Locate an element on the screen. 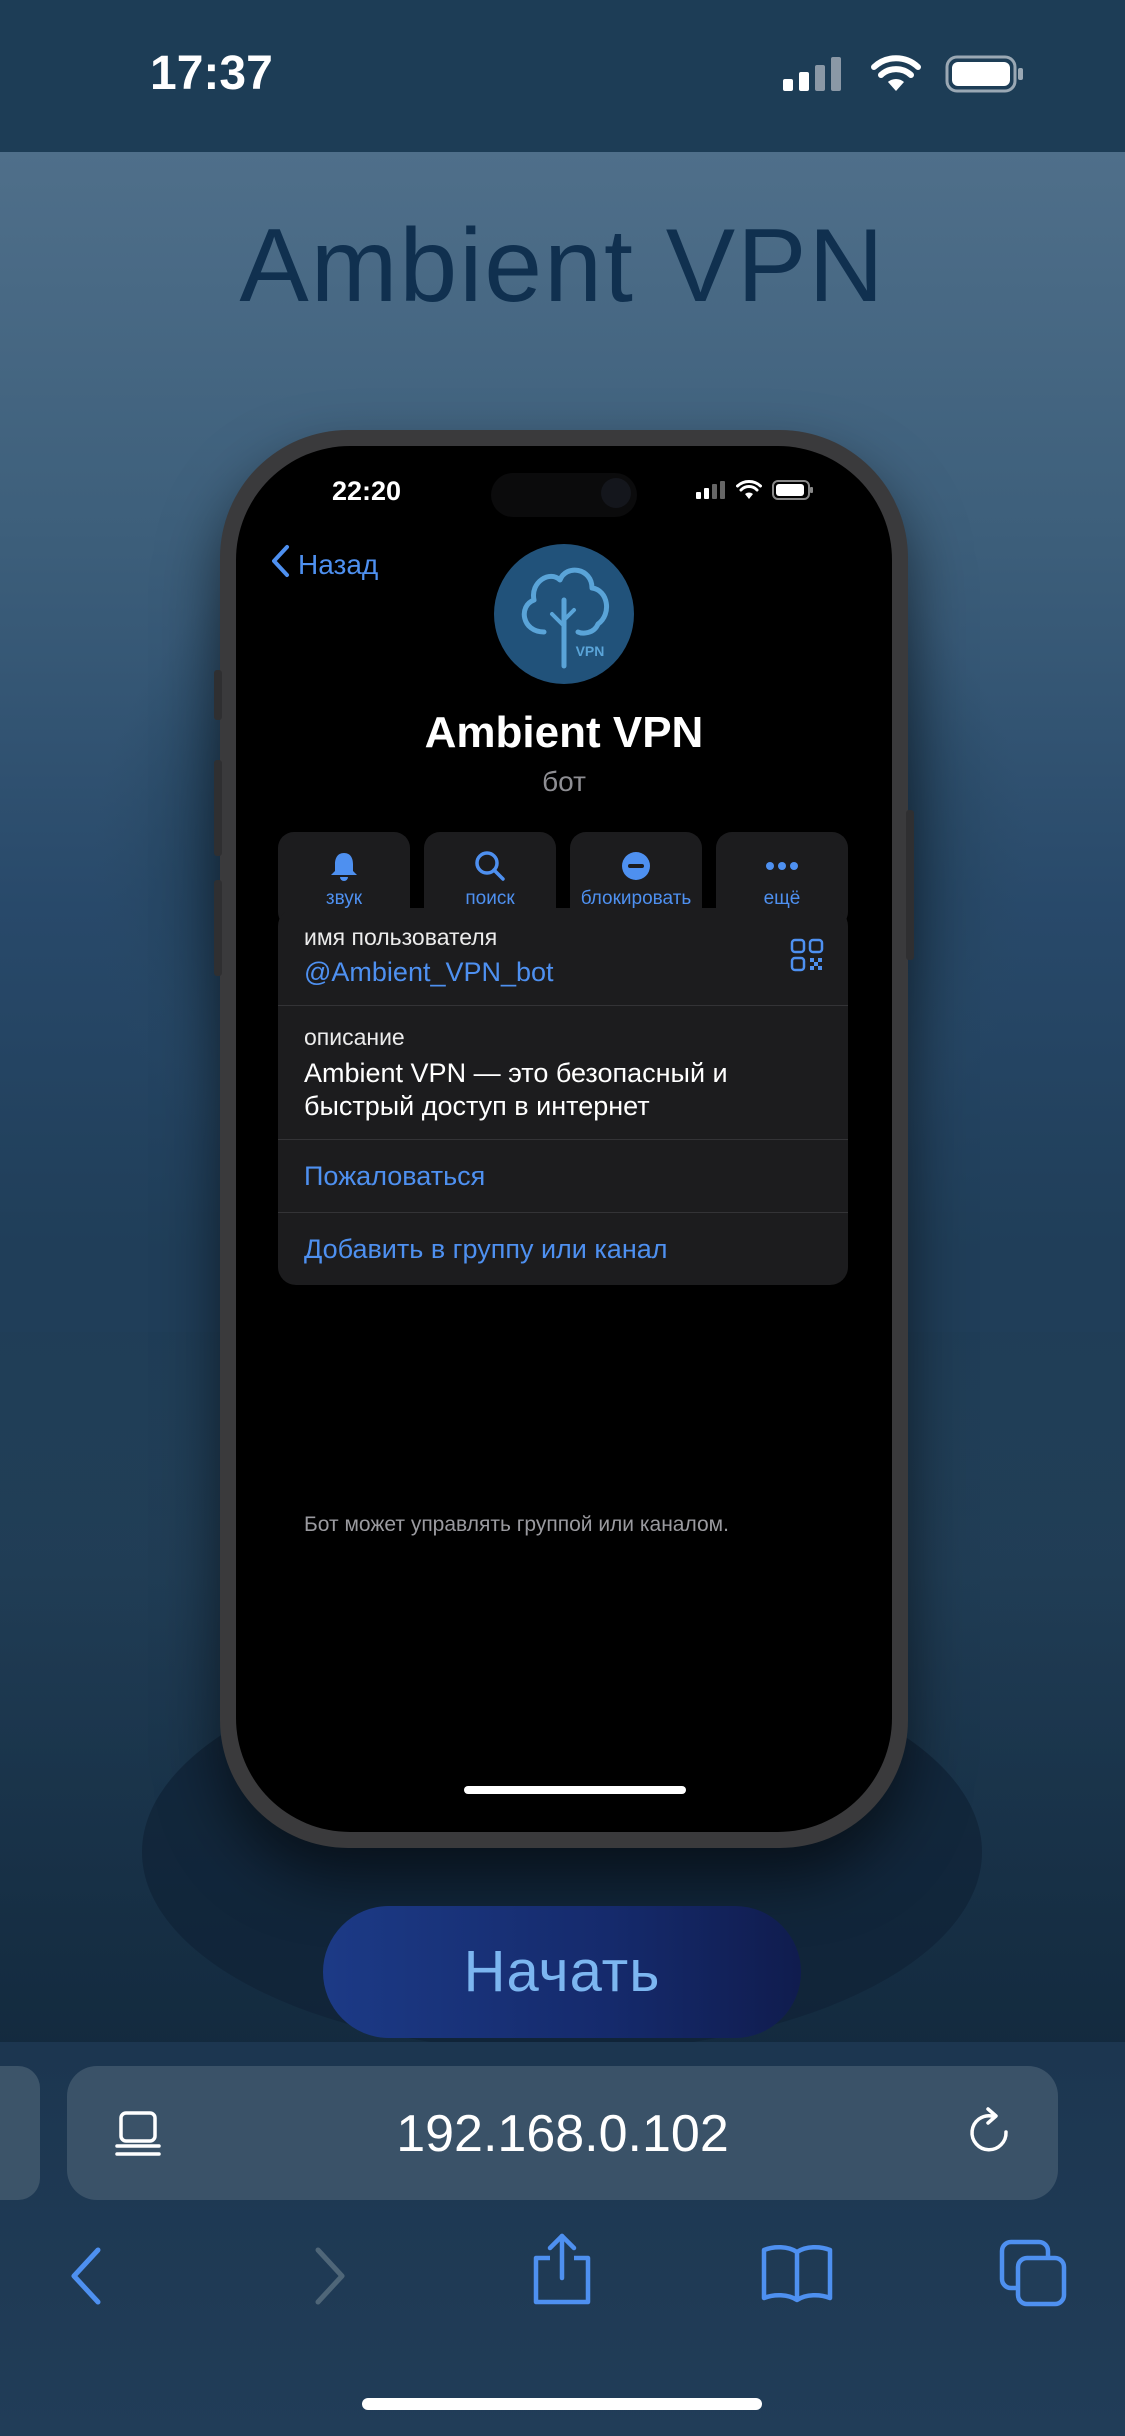 The height and width of the screenshot is (2436, 1125). status-icons is located at coordinates (904, 76).